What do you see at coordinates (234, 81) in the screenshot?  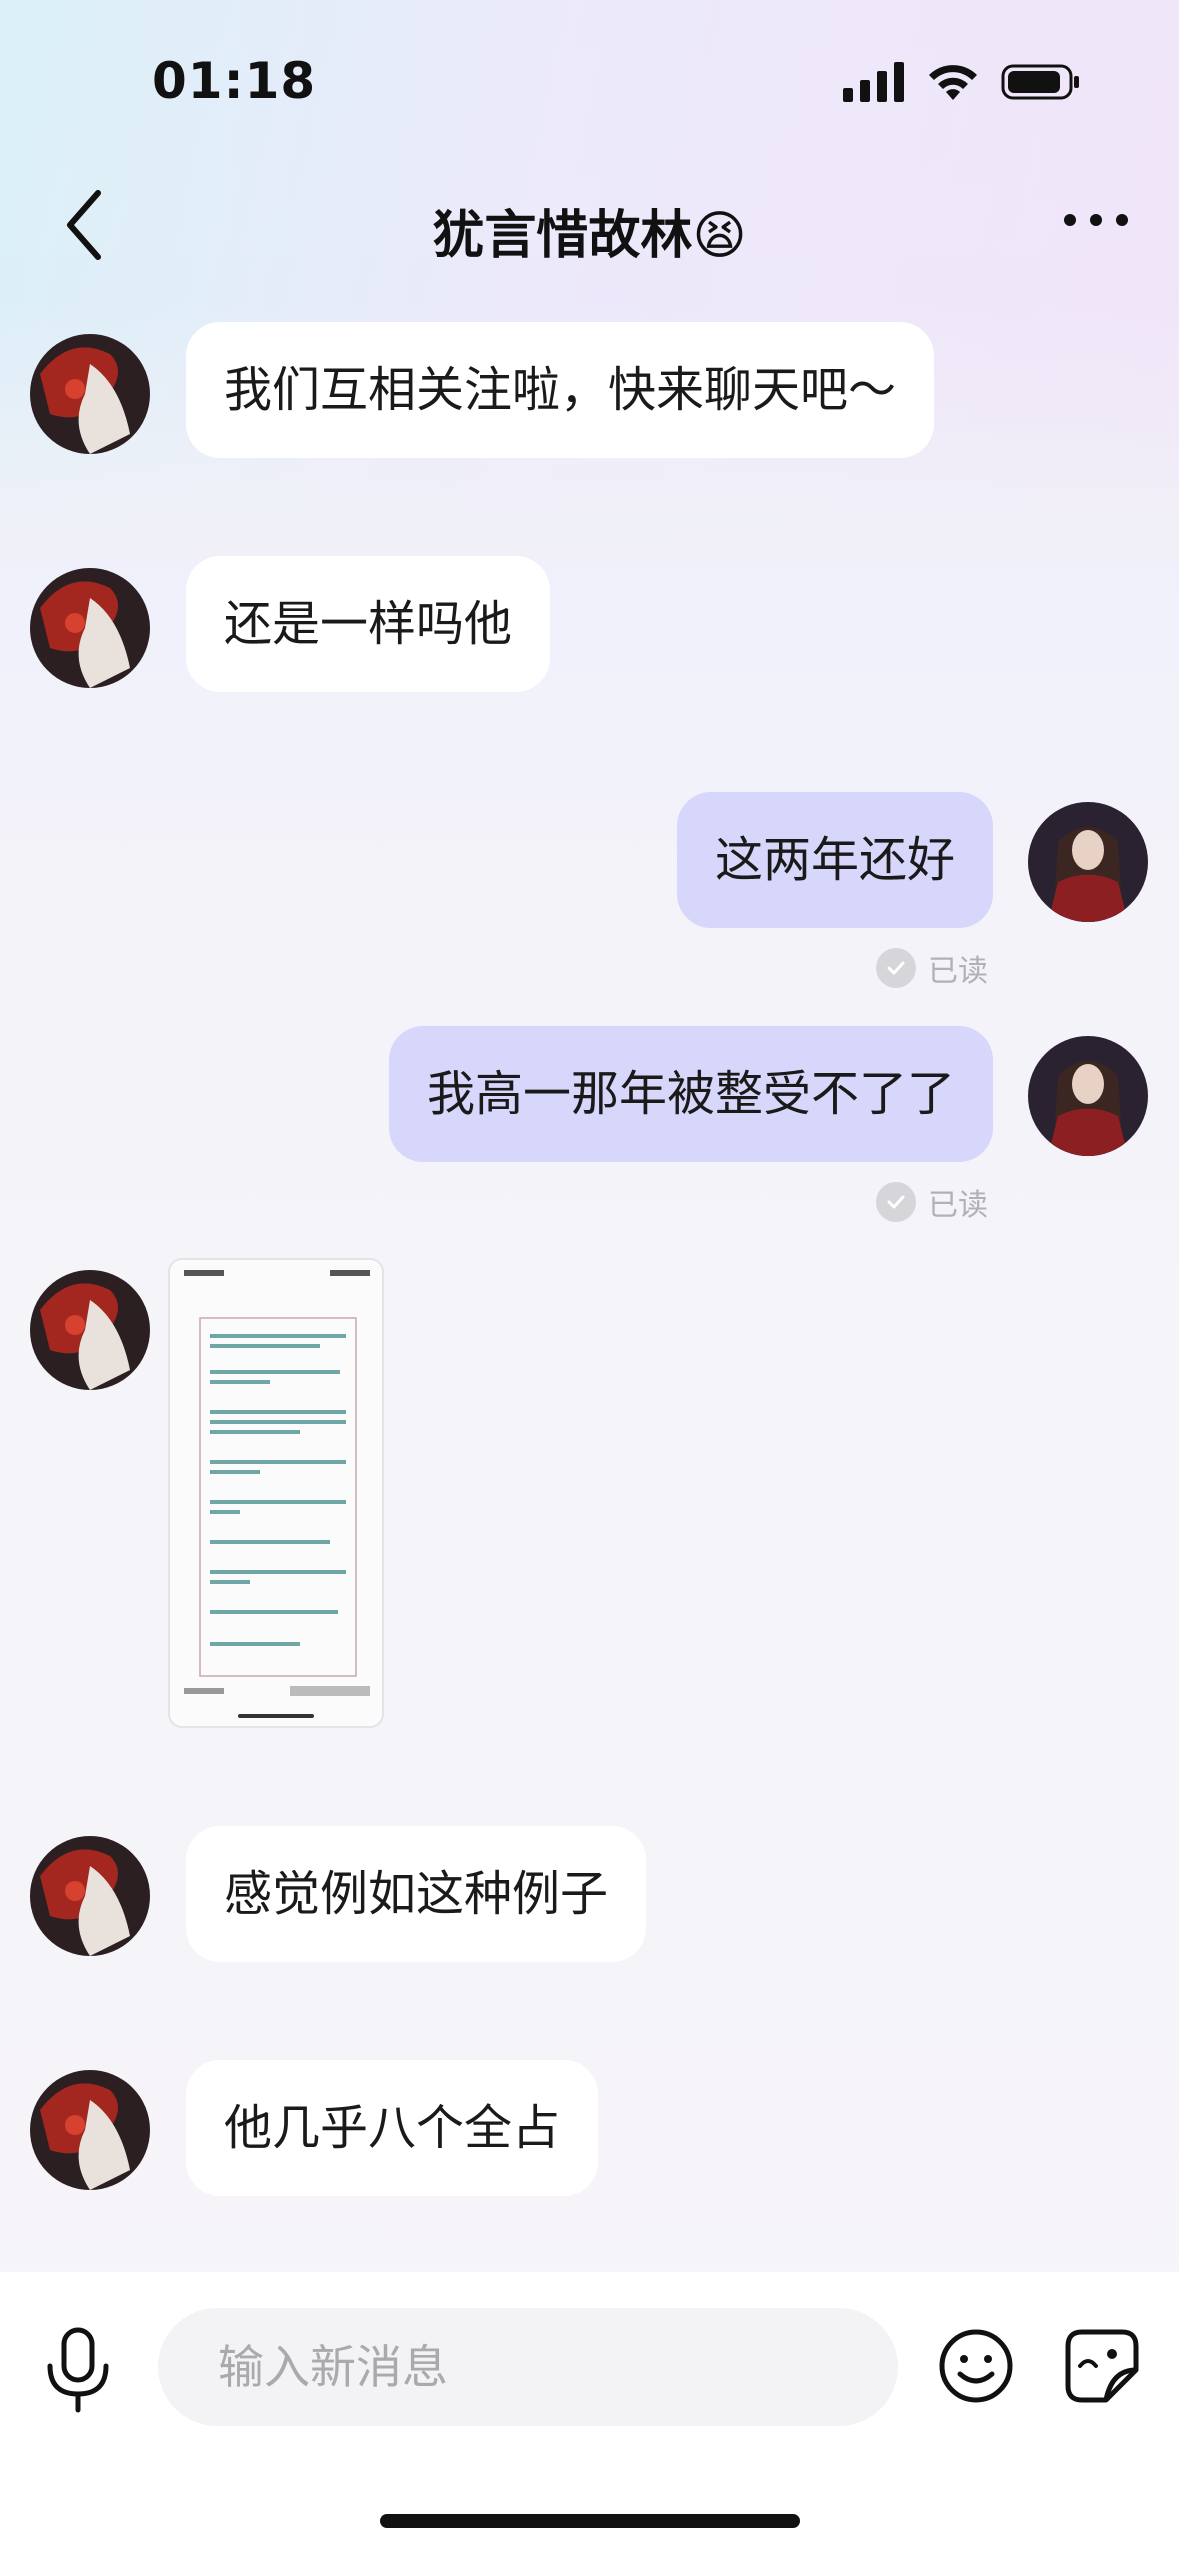 I see `status-time: 01:18` at bounding box center [234, 81].